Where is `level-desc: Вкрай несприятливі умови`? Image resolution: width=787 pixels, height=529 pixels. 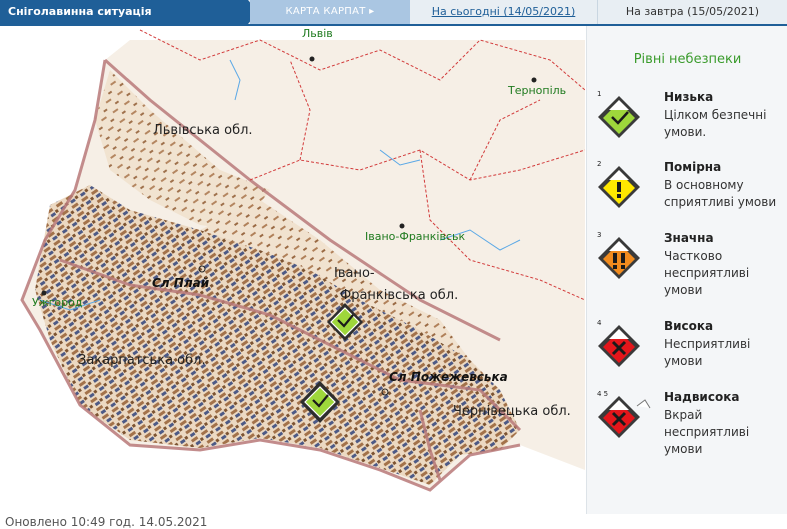 level-desc: Вкрай несприятливі умови is located at coordinates (707, 432).